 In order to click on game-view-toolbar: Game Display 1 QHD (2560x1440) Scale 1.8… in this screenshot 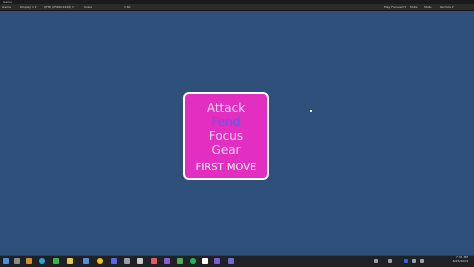, I will do `click(237, 7)`.